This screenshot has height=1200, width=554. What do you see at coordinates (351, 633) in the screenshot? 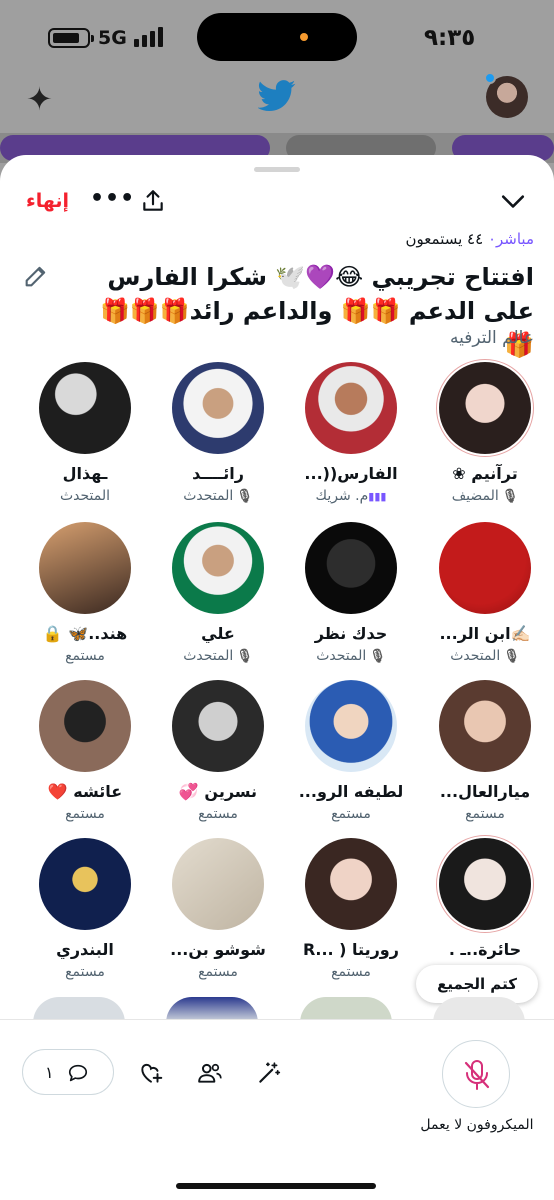
I see `participant-name: حدك نظر` at bounding box center [351, 633].